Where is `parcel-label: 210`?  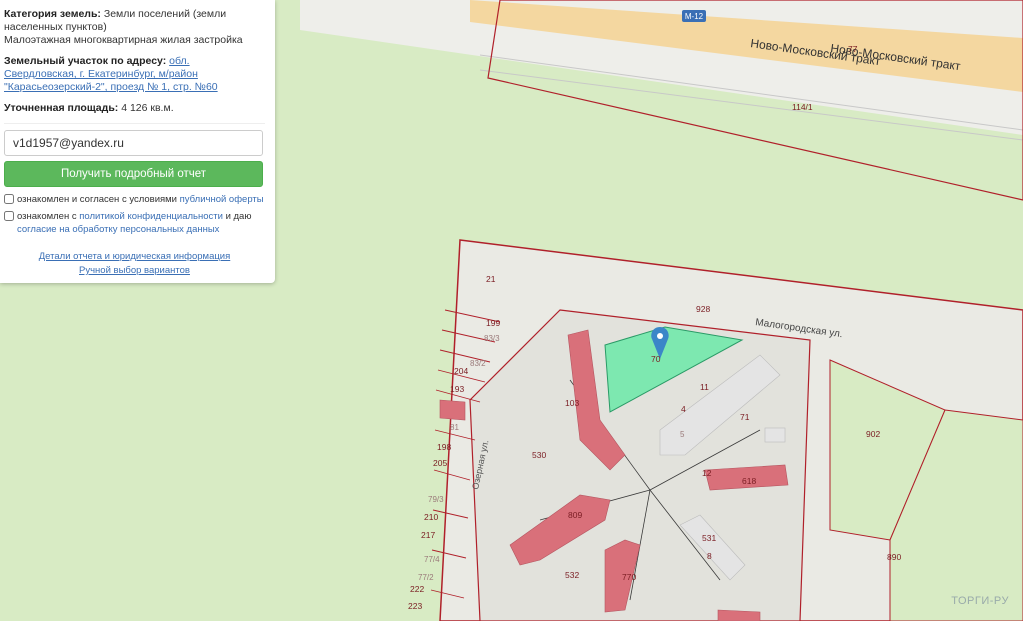 parcel-label: 210 is located at coordinates (431, 517).